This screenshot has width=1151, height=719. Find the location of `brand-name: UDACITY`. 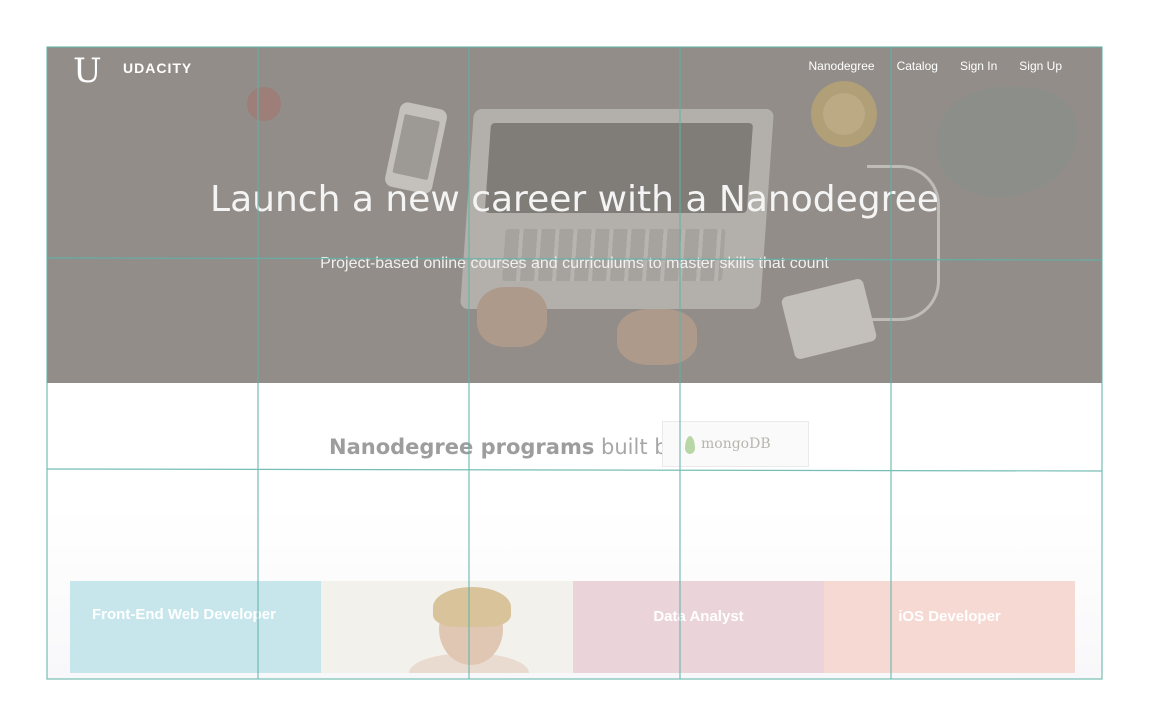

brand-name: UDACITY is located at coordinates (157, 68).